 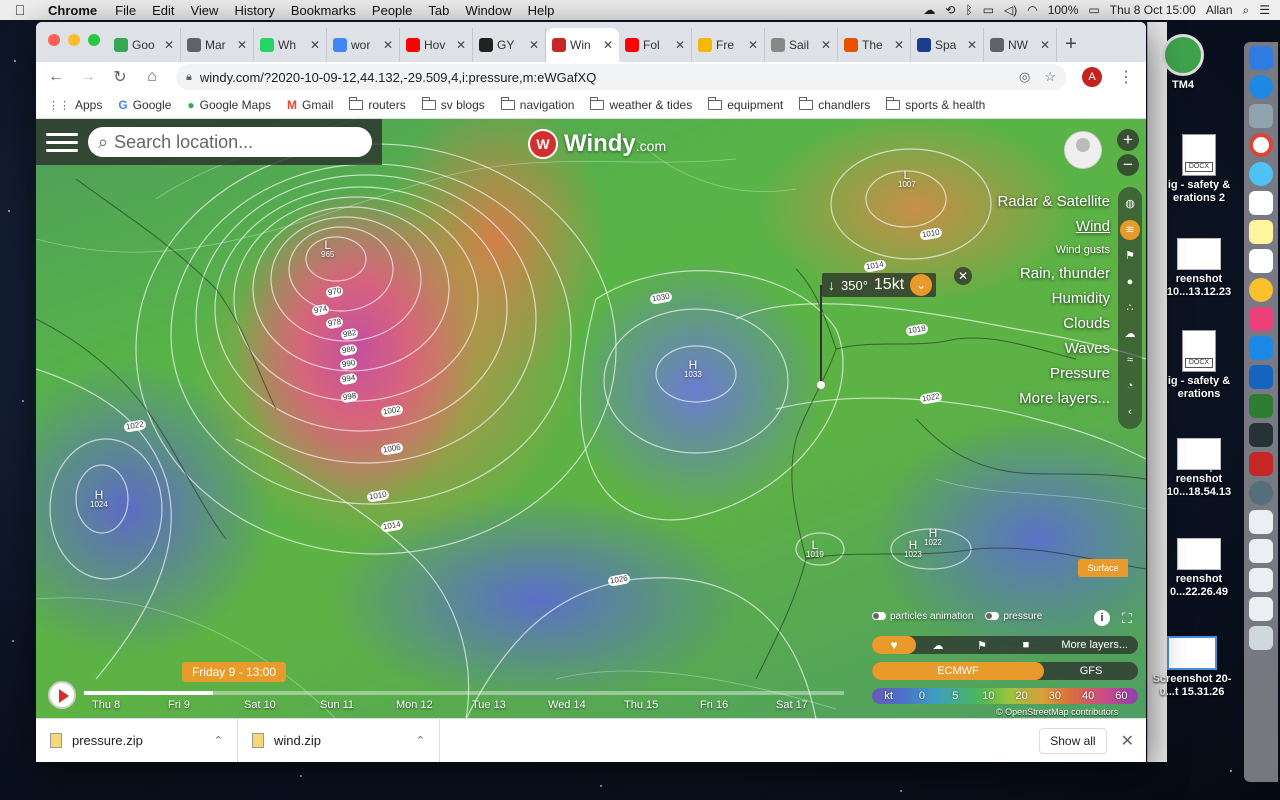 I want to click on zoom-in-button: +, so click(x=1128, y=140).